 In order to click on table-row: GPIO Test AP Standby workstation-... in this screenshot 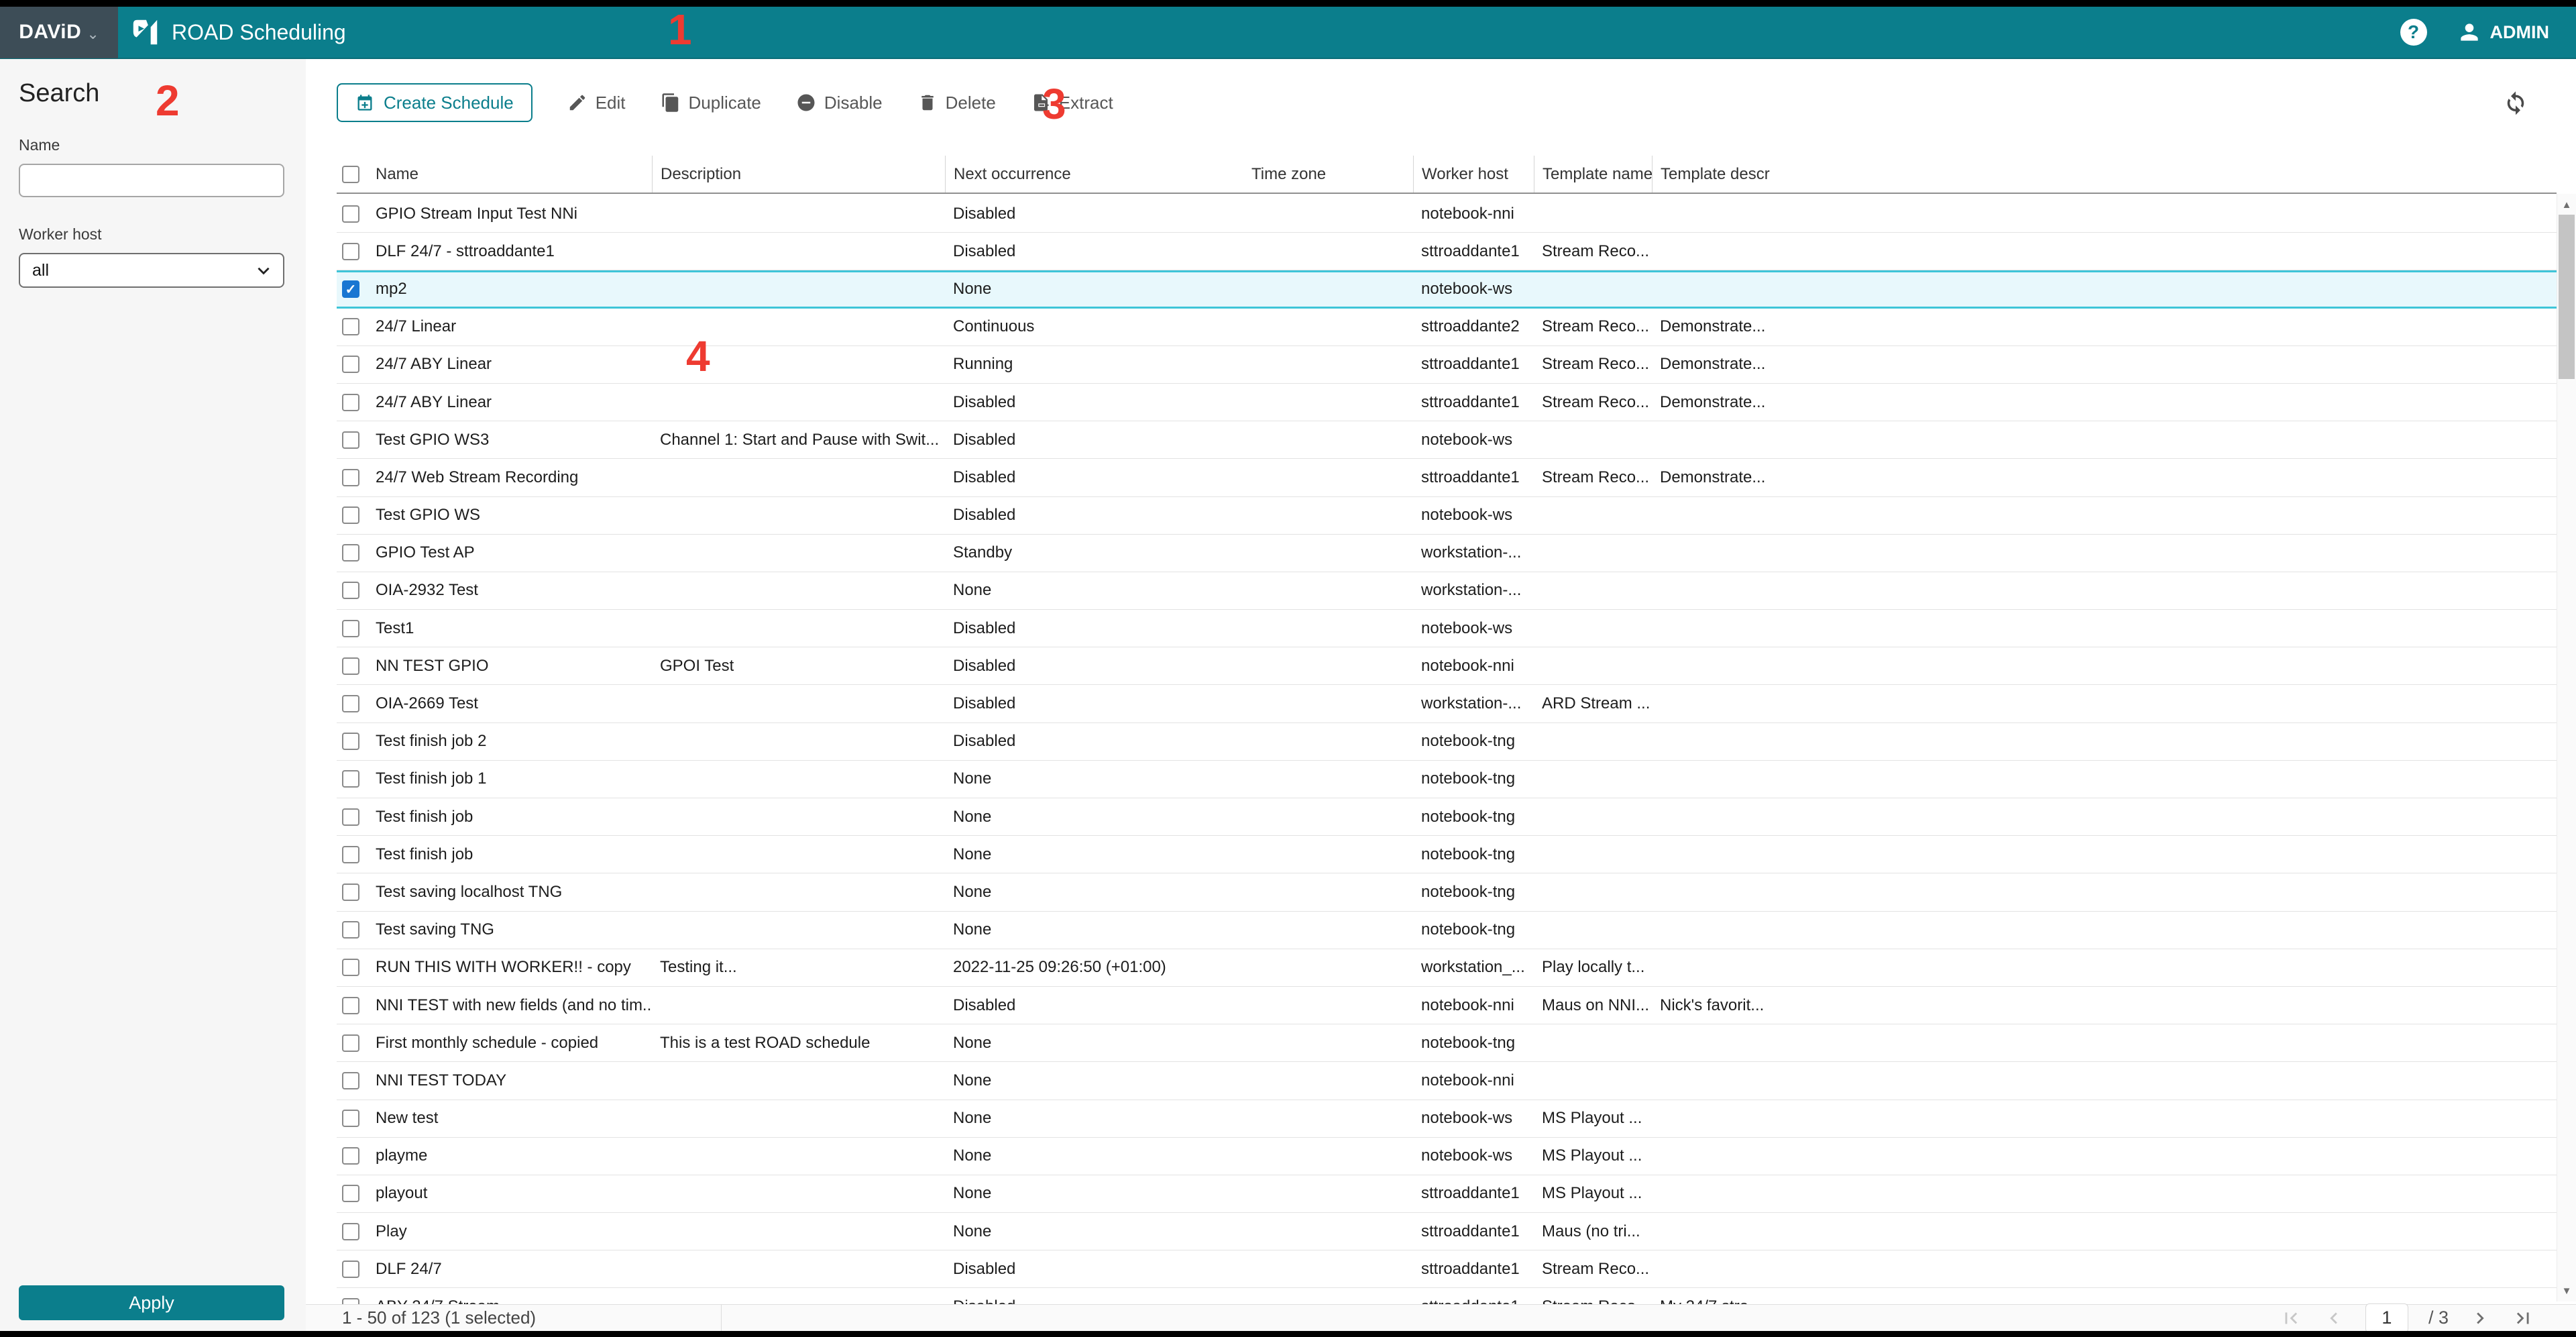, I will do `click(1447, 553)`.